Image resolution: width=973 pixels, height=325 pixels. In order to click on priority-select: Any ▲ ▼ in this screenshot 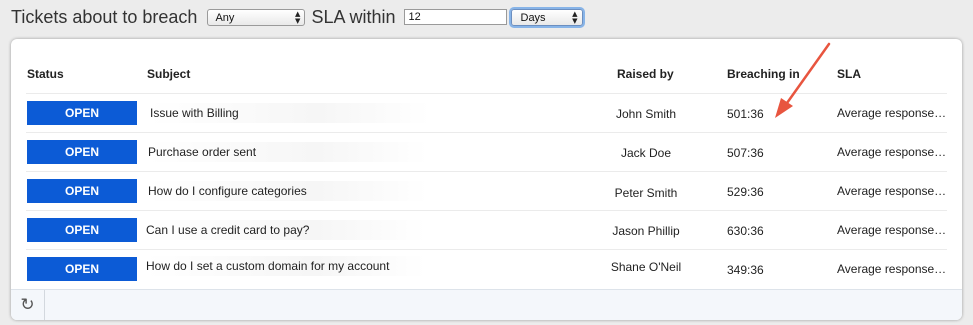, I will do `click(256, 17)`.